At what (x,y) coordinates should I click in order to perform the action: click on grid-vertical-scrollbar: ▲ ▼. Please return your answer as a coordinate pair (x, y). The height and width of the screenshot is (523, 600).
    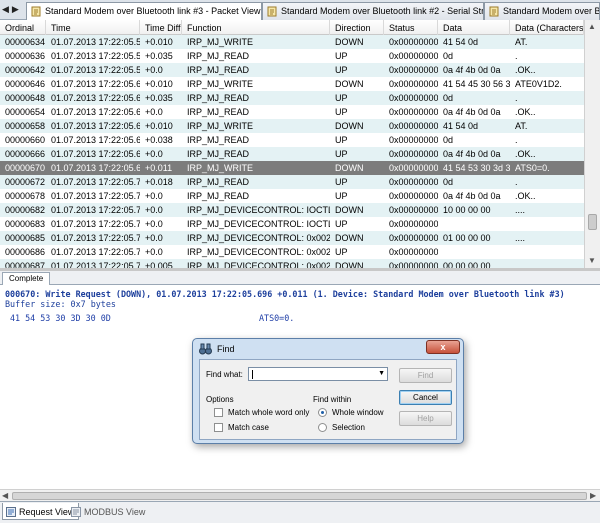
    Looking at the image, I should click on (592, 144).